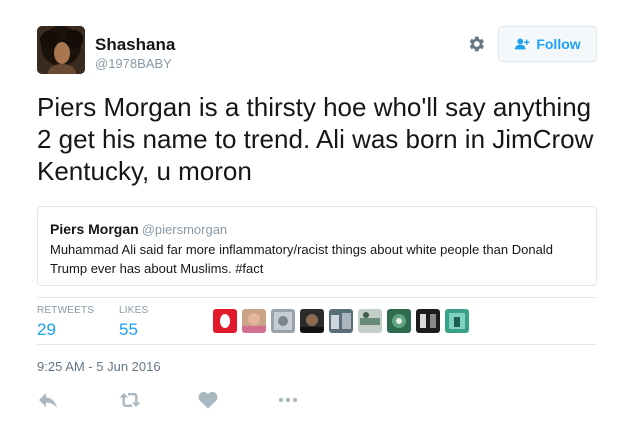 The height and width of the screenshot is (438, 643). What do you see at coordinates (66, 310) in the screenshot?
I see `retweets-label: RETWEETS` at bounding box center [66, 310].